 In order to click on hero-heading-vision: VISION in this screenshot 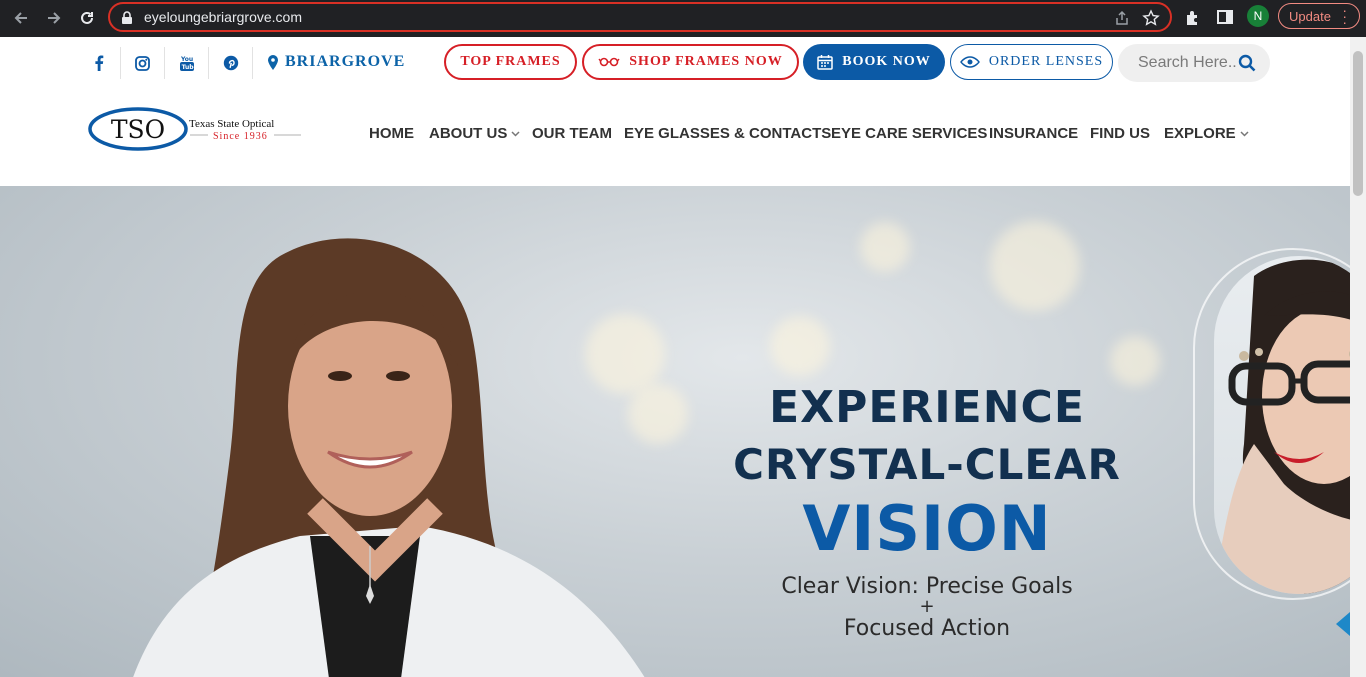, I will do `click(927, 528)`.